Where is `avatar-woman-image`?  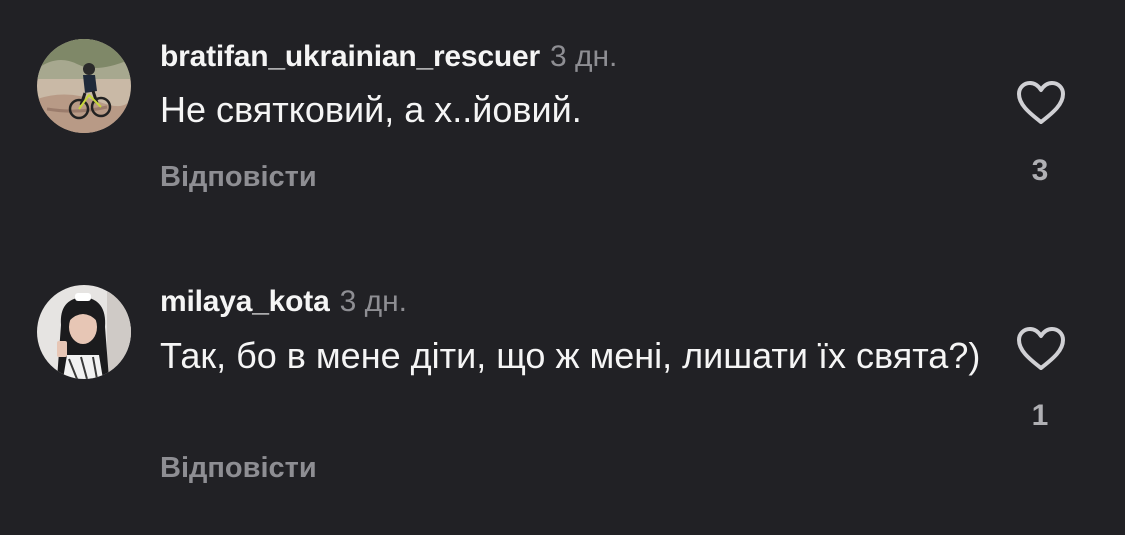 avatar-woman-image is located at coordinates (84, 332).